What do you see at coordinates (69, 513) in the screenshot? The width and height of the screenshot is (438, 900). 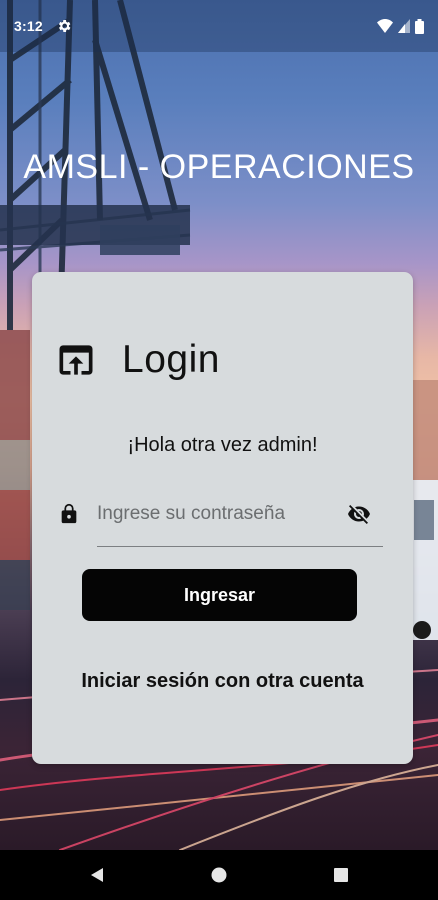 I see `lock-icon` at bounding box center [69, 513].